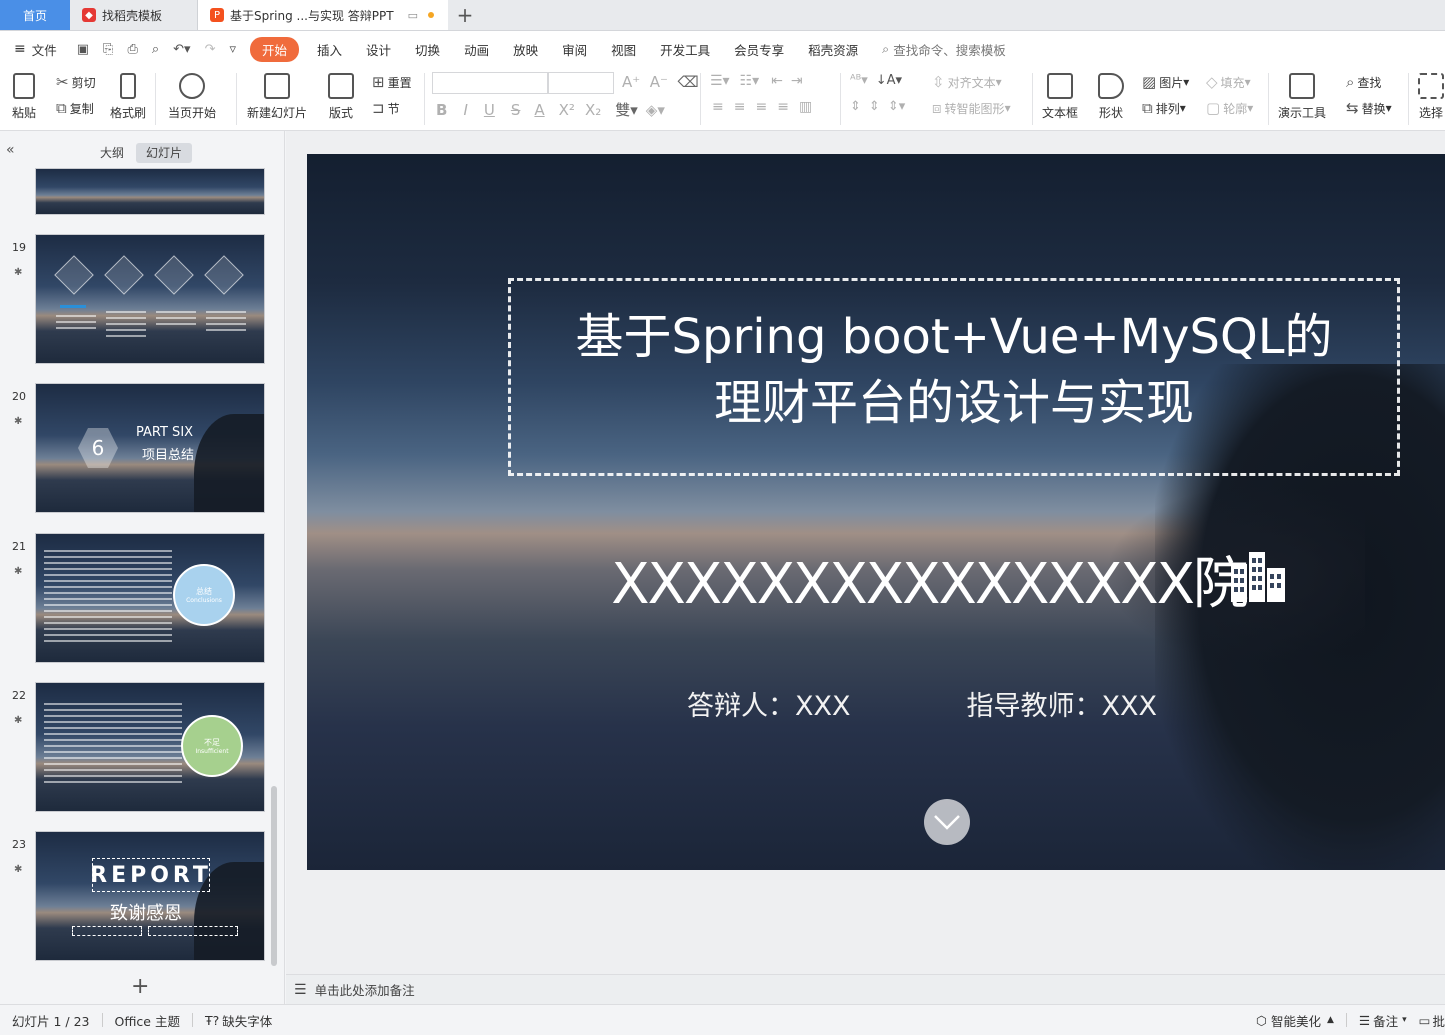 The image size is (1445, 1035). I want to click on align-right-icon: ≡, so click(761, 107).